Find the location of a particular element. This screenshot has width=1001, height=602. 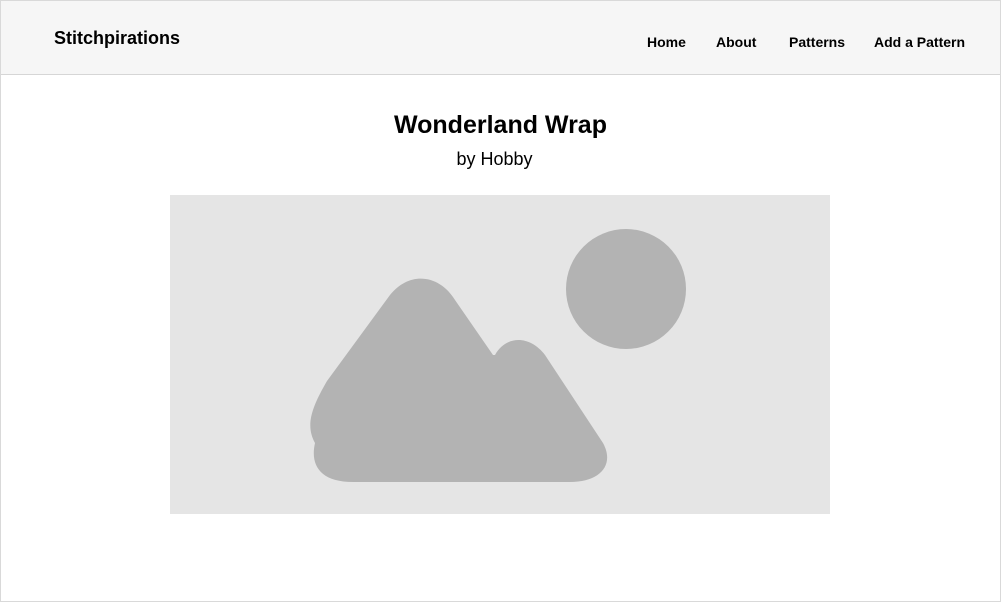

nav-link-patterns: Patterns is located at coordinates (817, 42).